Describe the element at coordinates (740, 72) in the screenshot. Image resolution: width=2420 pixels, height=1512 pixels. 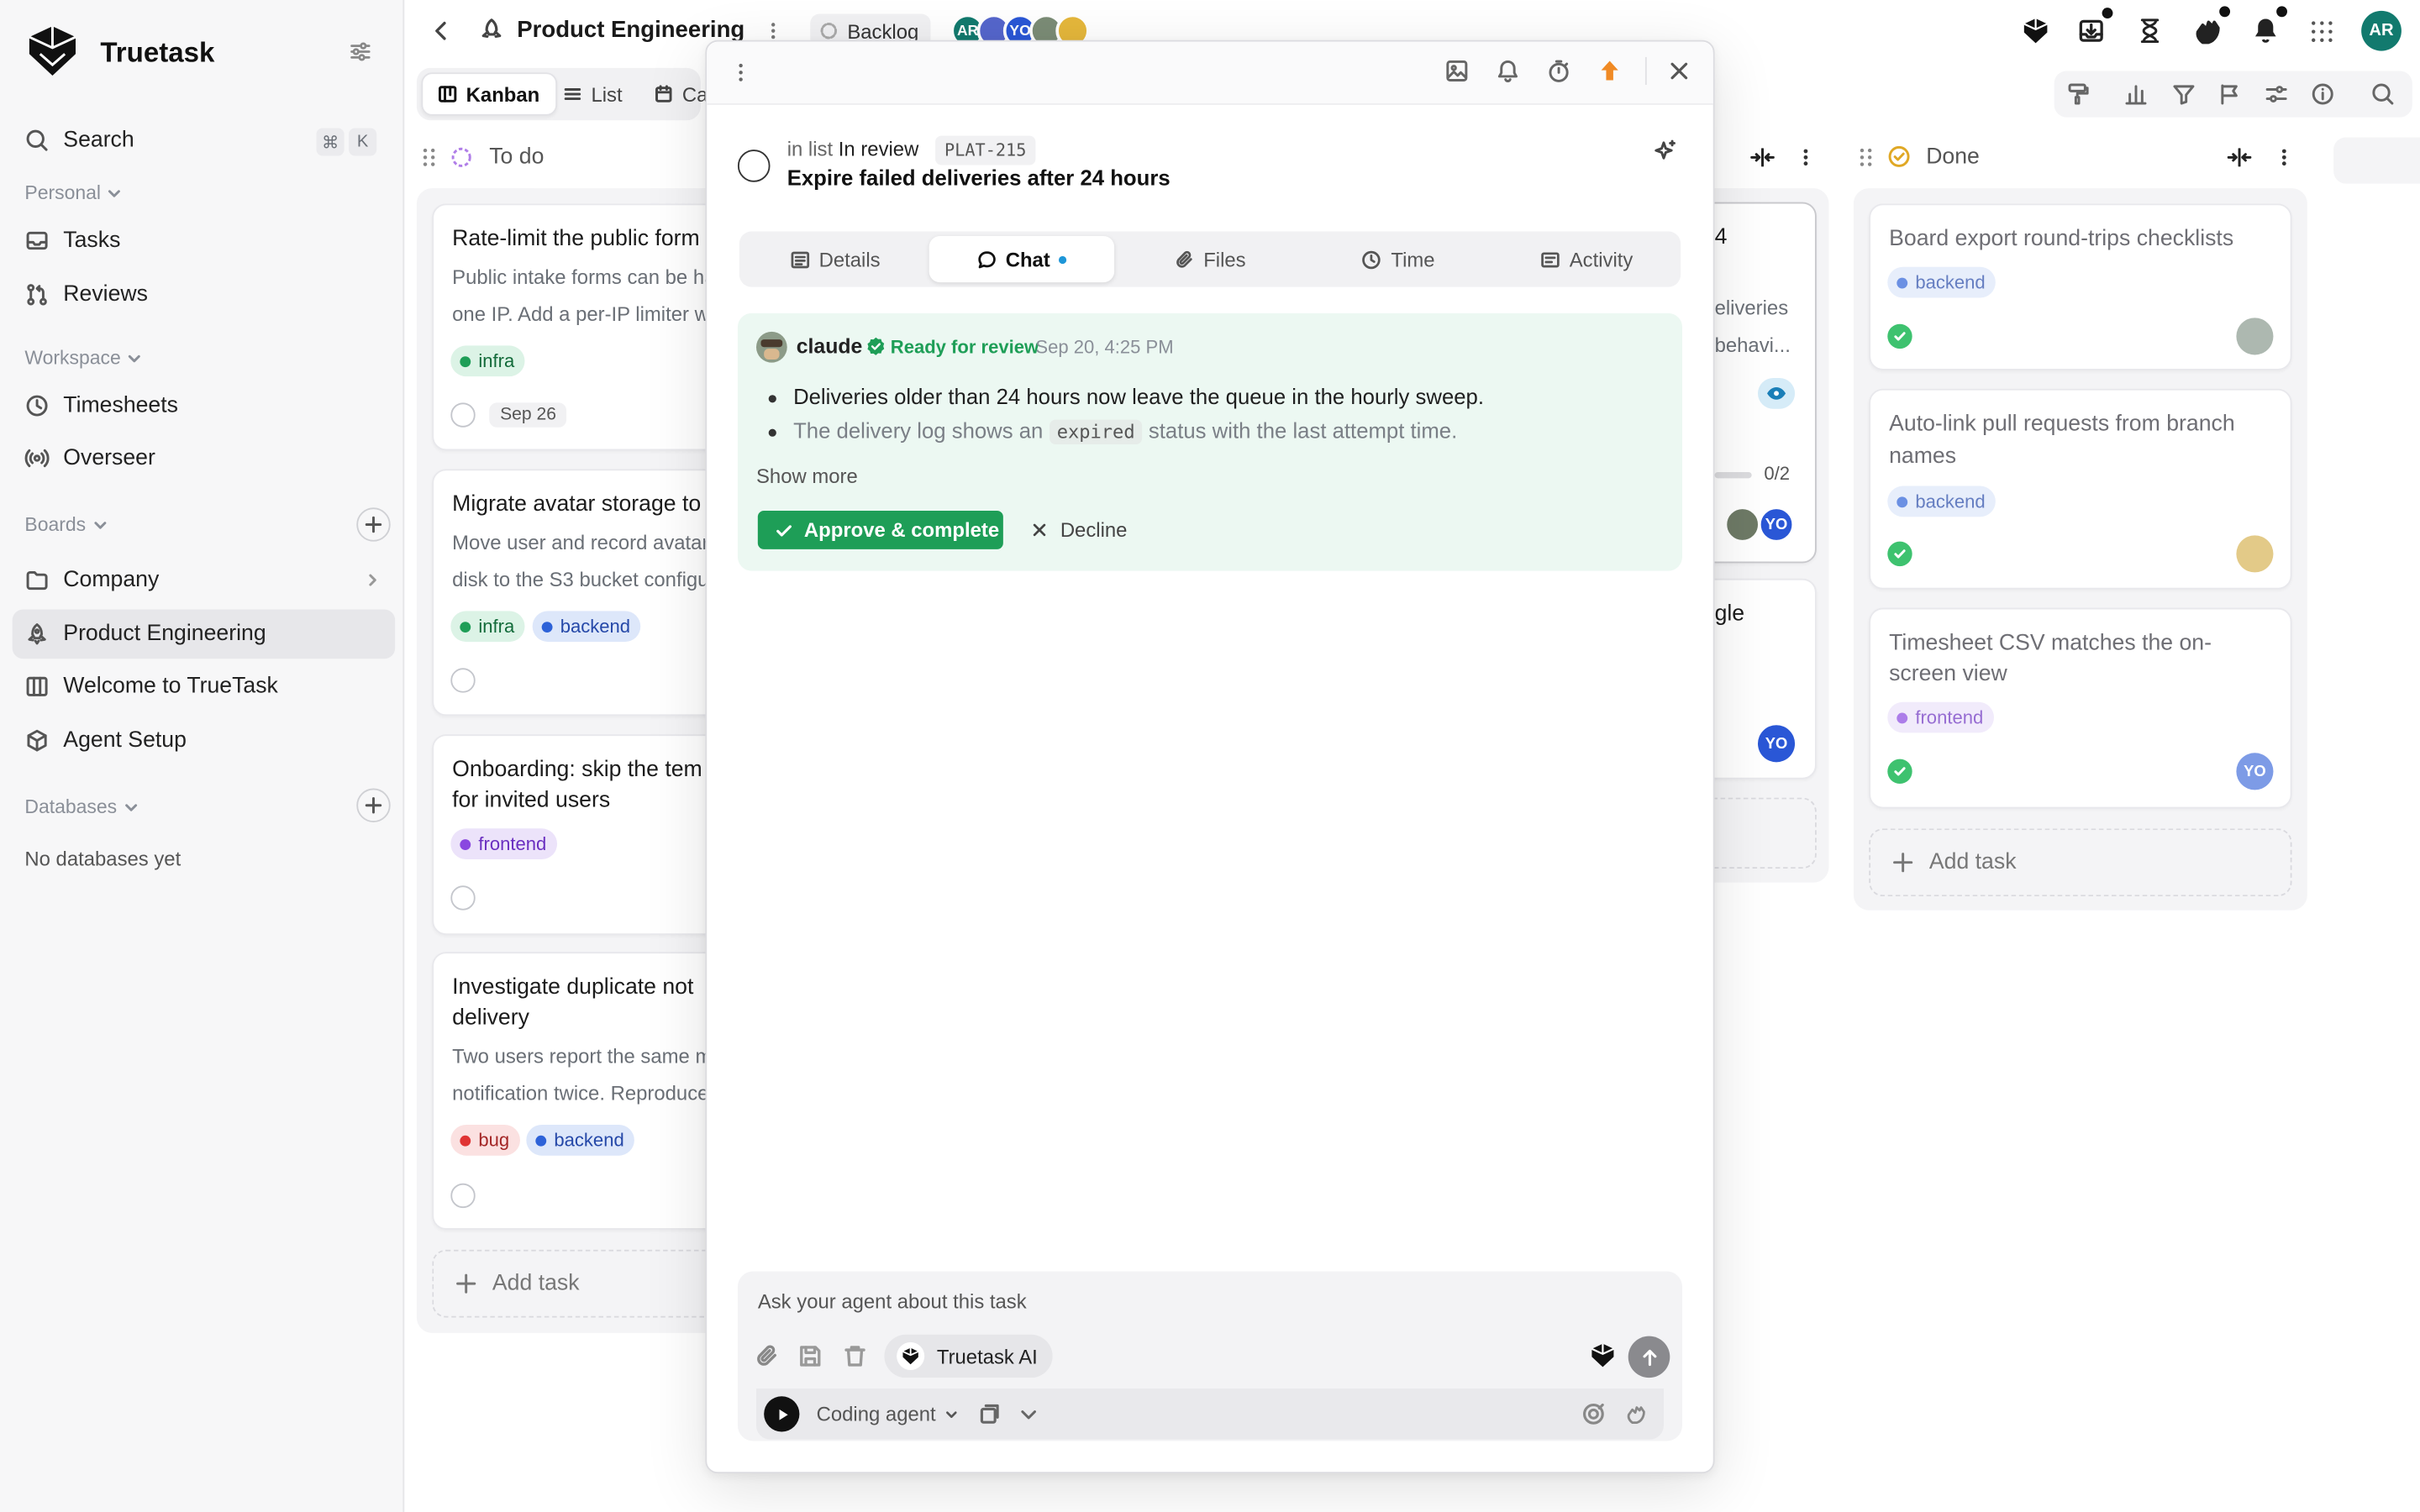
I see `modal-more-icon` at that location.